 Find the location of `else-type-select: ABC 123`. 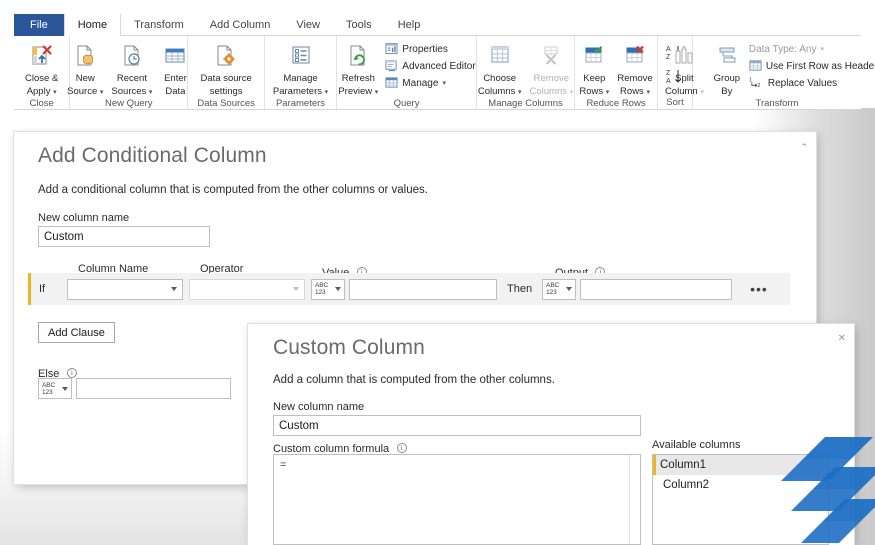

else-type-select: ABC 123 is located at coordinates (55, 388).